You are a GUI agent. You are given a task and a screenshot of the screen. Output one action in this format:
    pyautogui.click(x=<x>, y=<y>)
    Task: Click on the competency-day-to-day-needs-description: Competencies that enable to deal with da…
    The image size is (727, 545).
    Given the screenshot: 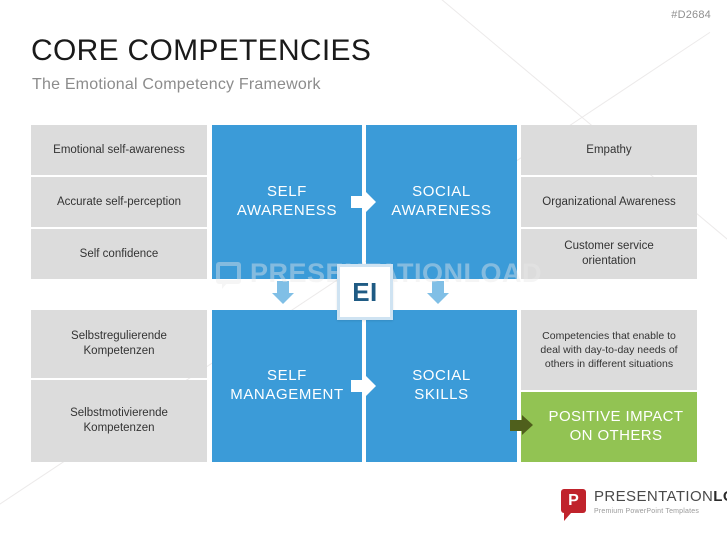 What is the action you would take?
    pyautogui.click(x=609, y=350)
    